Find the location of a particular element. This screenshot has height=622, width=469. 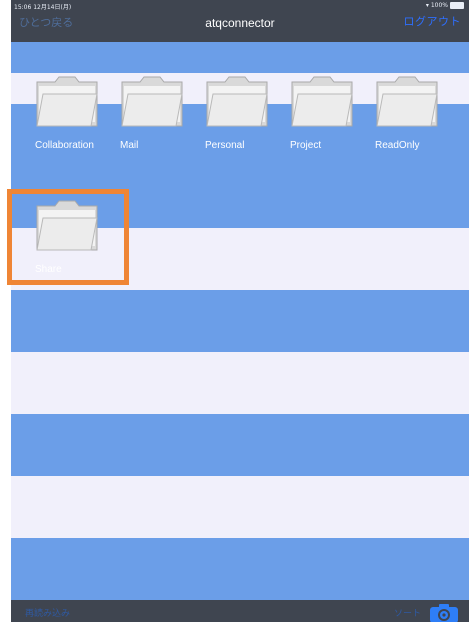

folder-readonly: ReadOnly is located at coordinates (394, 112).